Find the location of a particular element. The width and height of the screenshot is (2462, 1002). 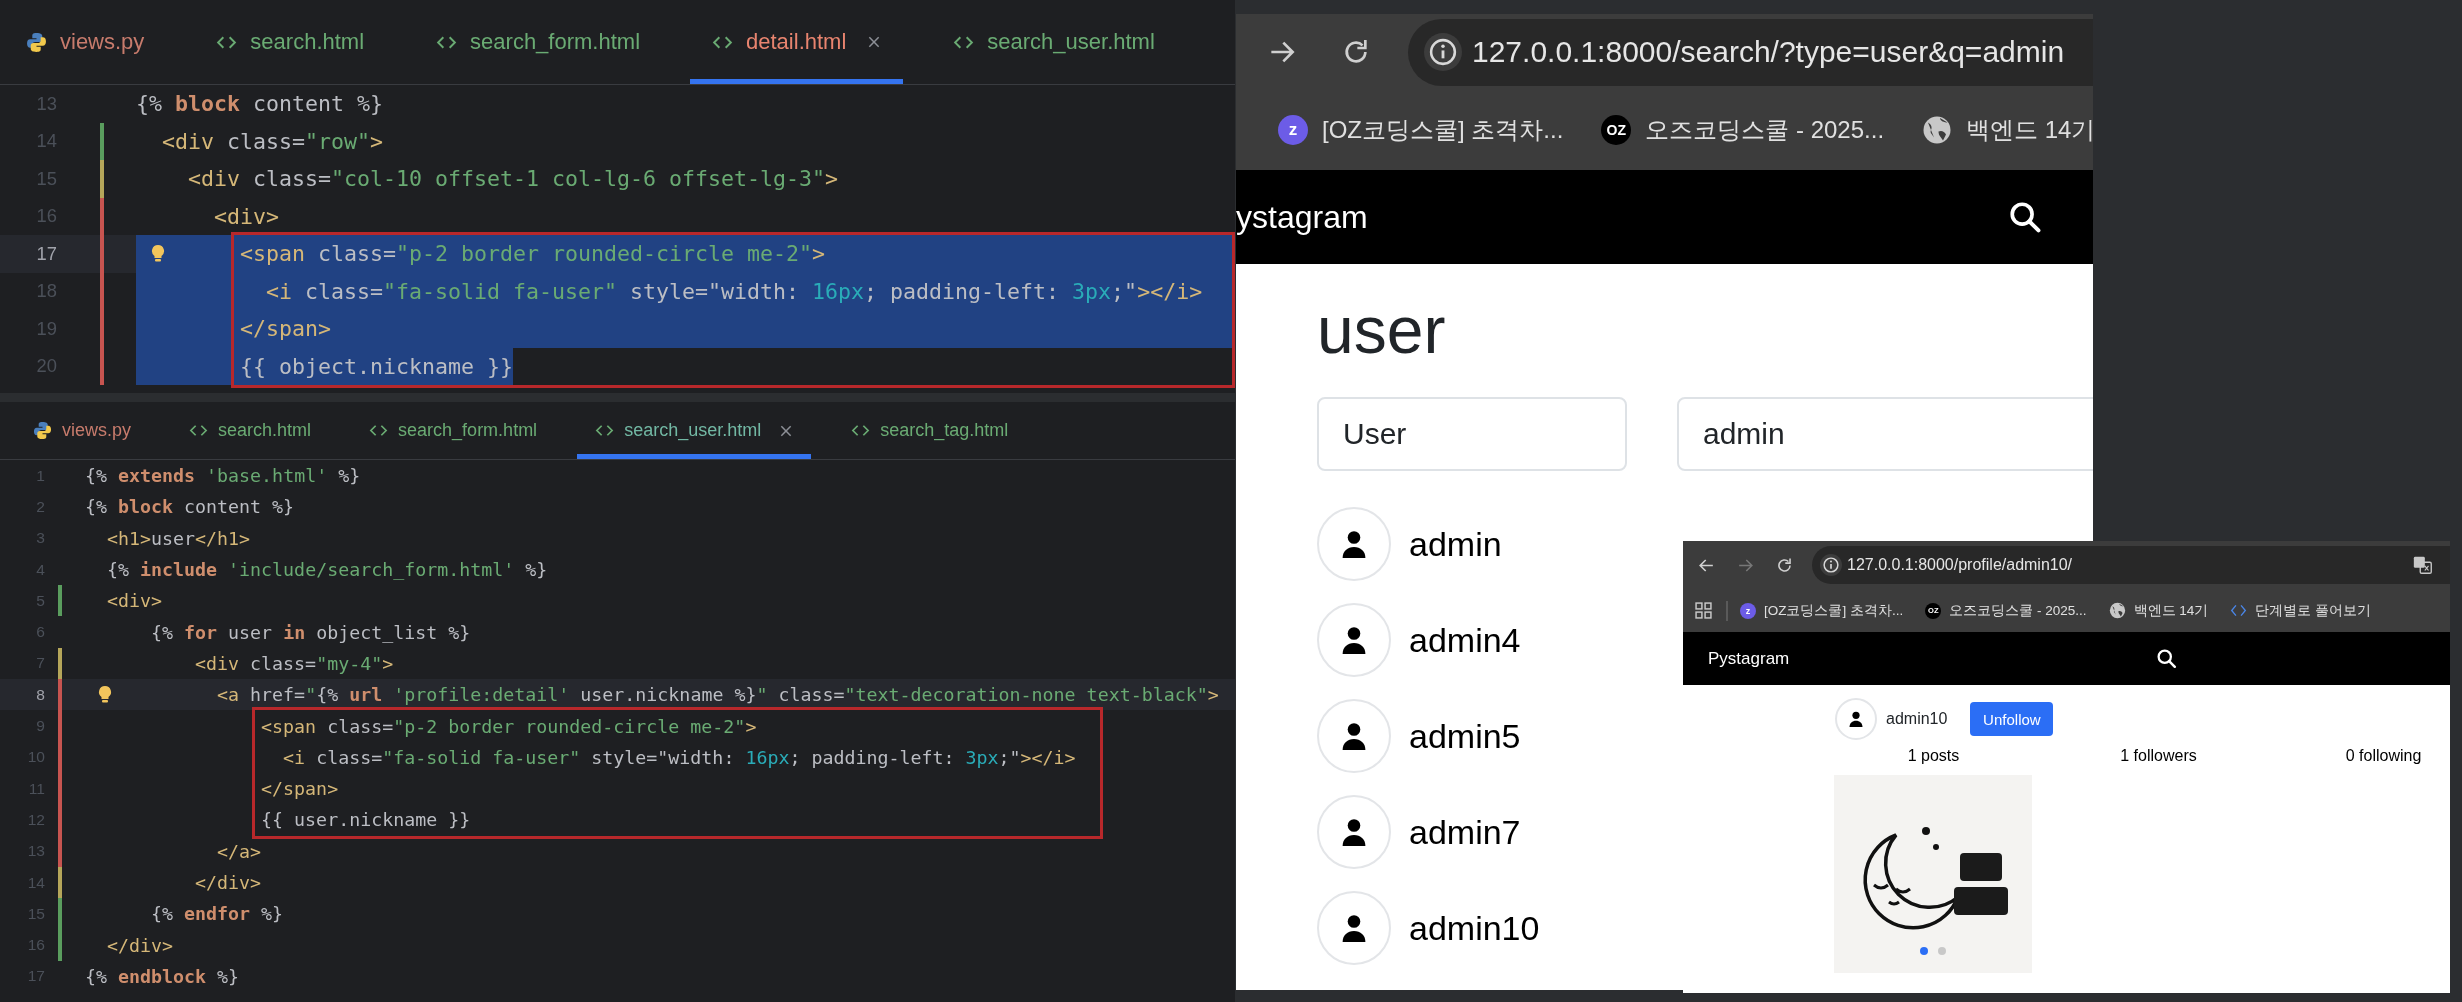

username: admin10 is located at coordinates (1917, 719).